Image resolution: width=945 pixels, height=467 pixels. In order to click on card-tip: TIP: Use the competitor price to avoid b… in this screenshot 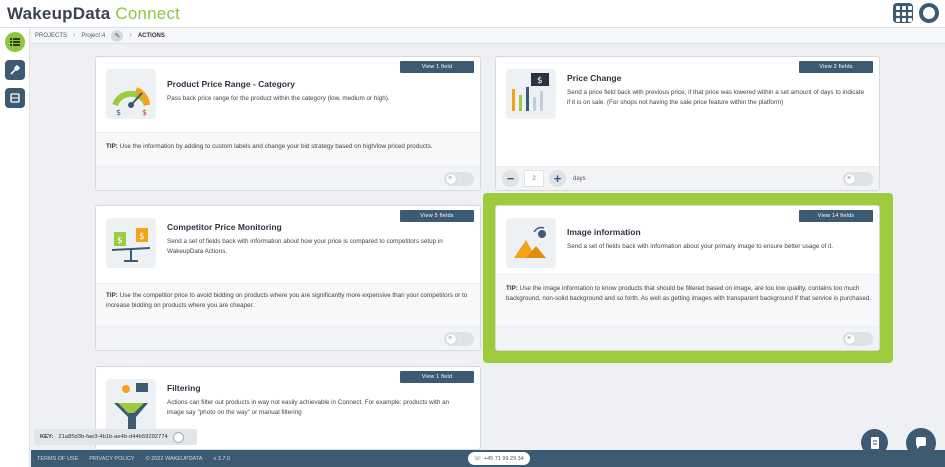, I will do `click(289, 301)`.